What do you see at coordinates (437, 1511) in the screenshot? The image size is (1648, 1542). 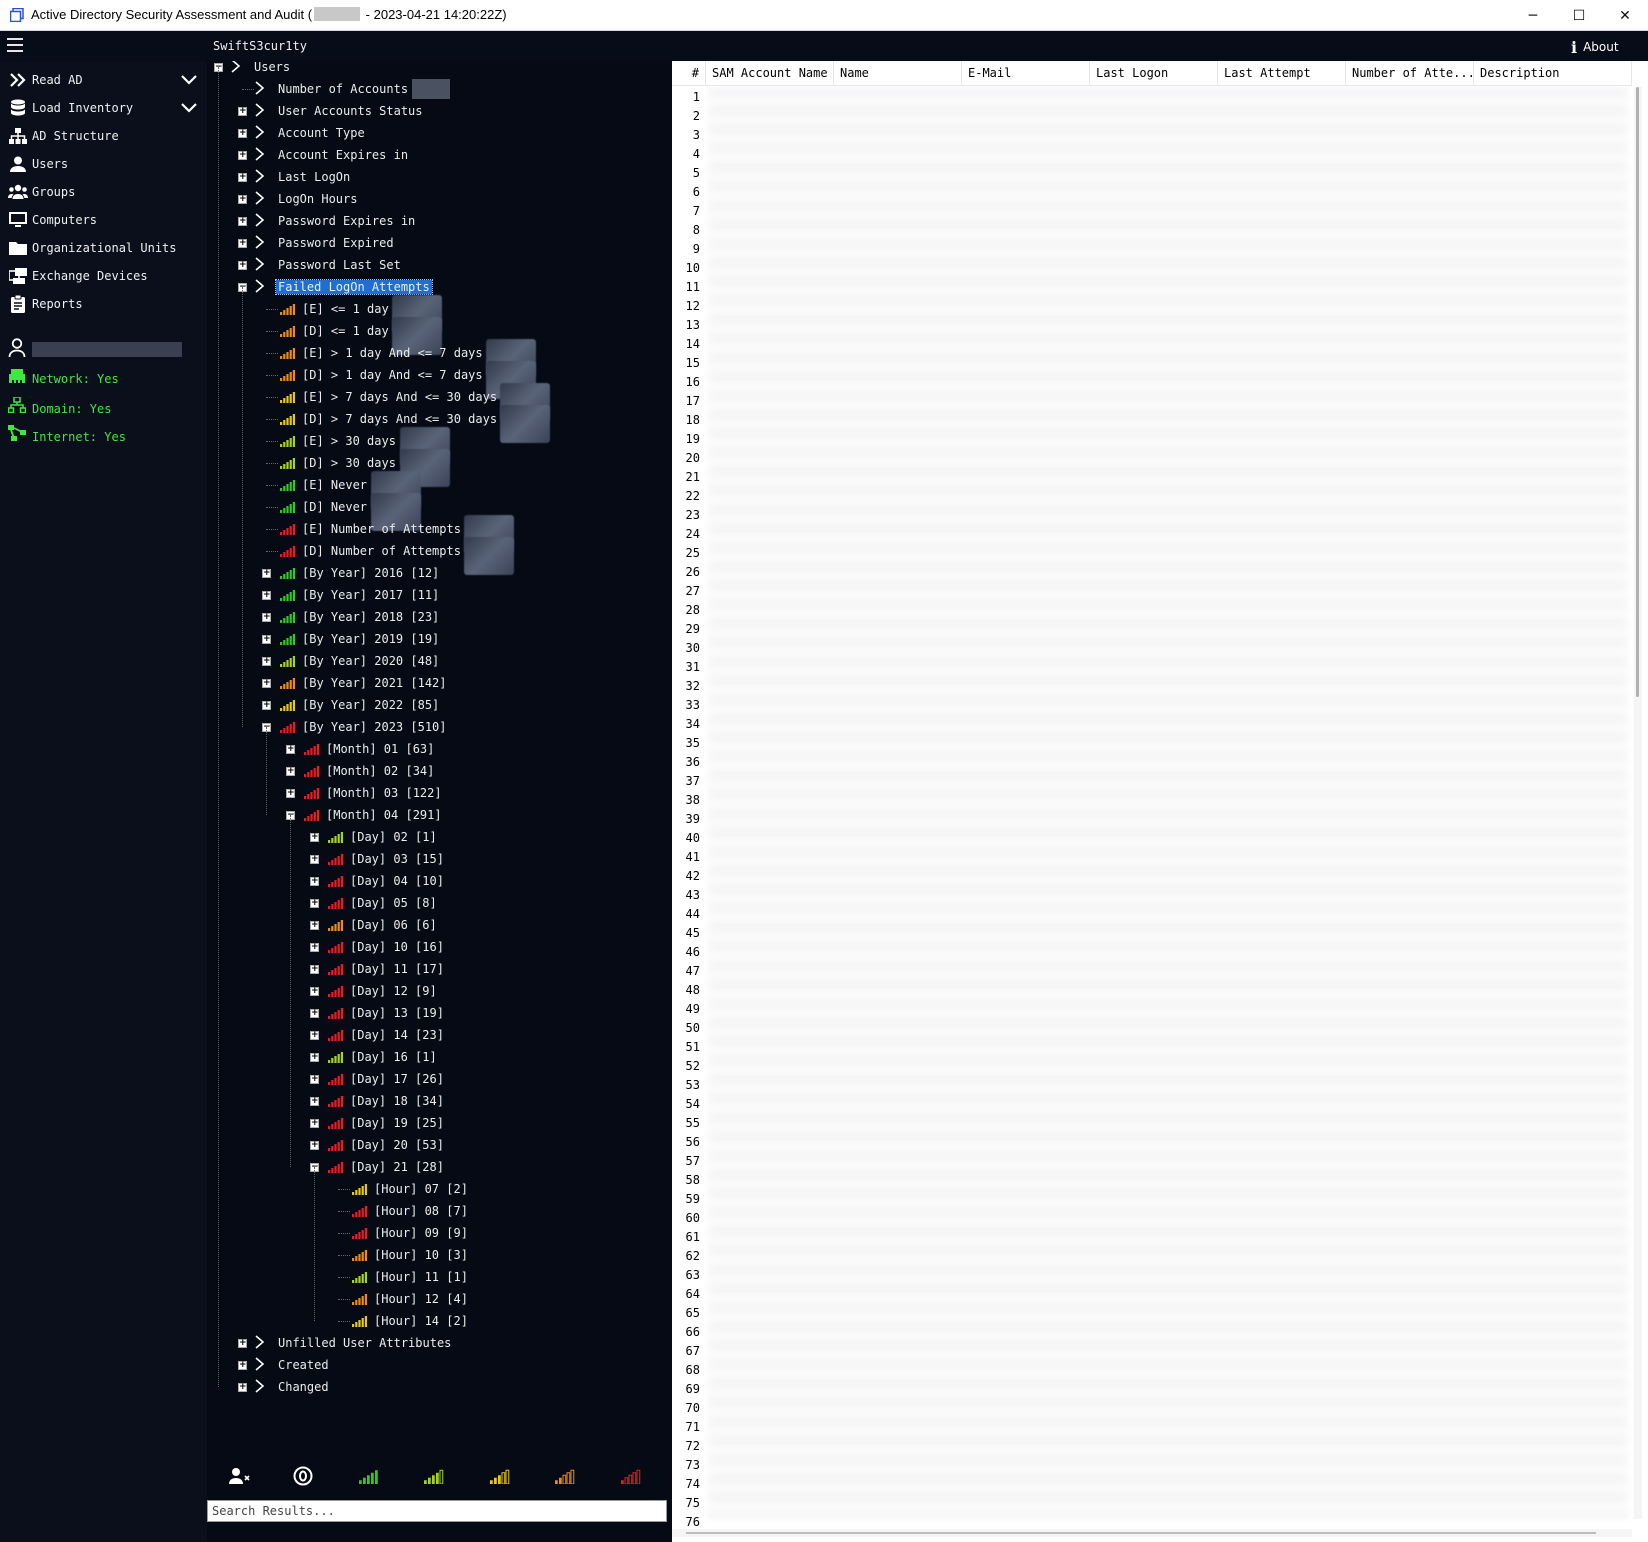 I see `search-results-input` at bounding box center [437, 1511].